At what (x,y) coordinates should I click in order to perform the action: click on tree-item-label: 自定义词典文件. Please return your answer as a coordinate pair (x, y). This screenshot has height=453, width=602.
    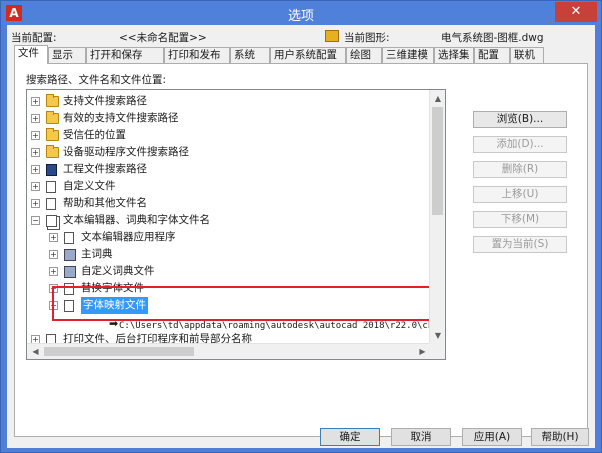
    Looking at the image, I should click on (118, 271).